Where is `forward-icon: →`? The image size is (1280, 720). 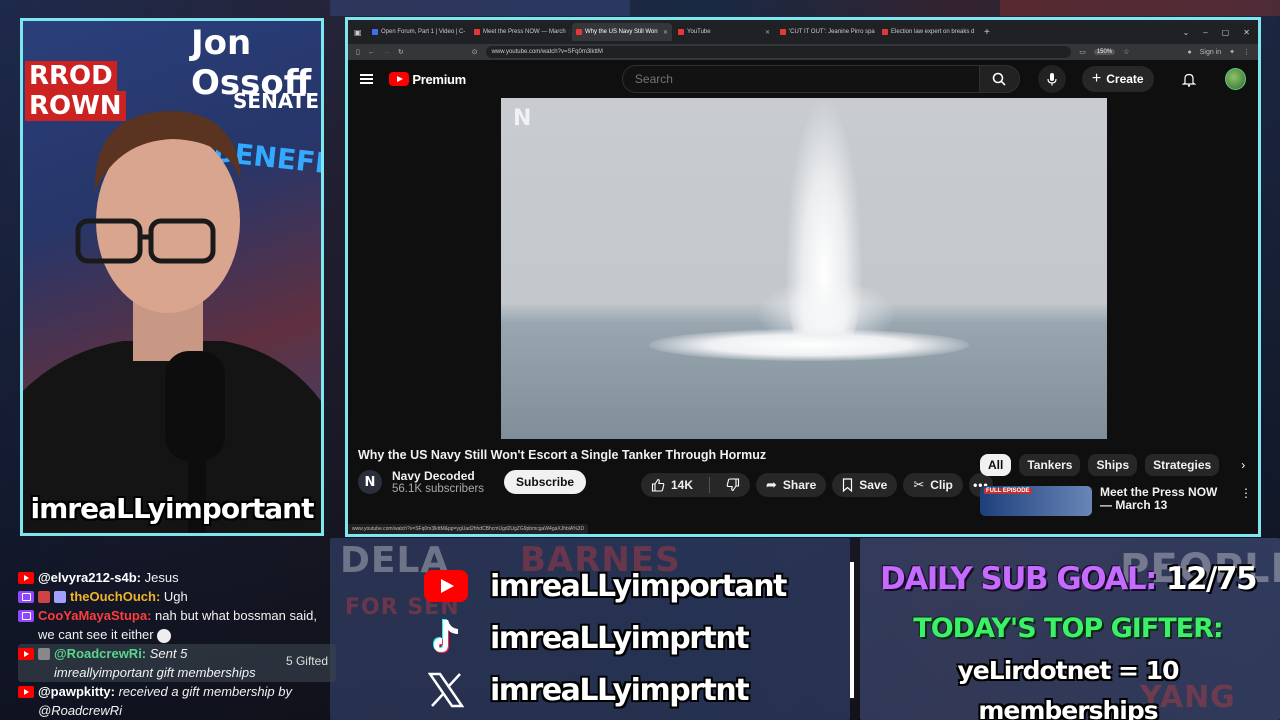 forward-icon: → is located at coordinates (386, 52).